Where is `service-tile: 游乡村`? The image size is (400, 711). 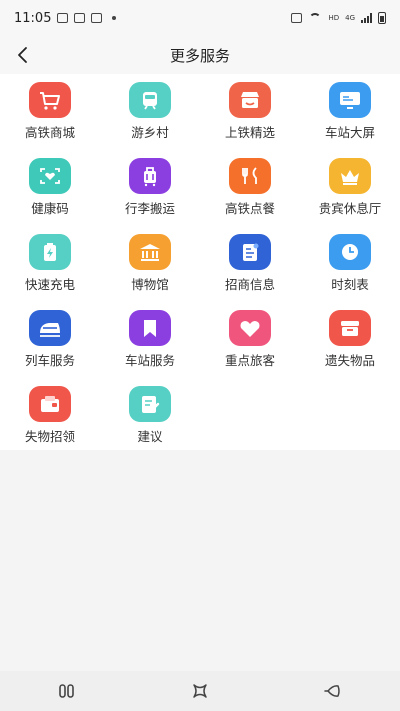 service-tile: 游乡村 is located at coordinates (150, 120).